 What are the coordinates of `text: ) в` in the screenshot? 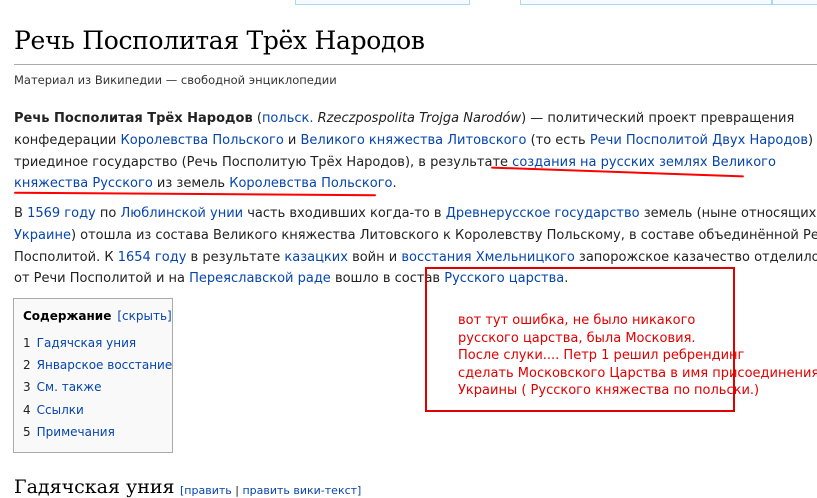 It's located at (812, 140).